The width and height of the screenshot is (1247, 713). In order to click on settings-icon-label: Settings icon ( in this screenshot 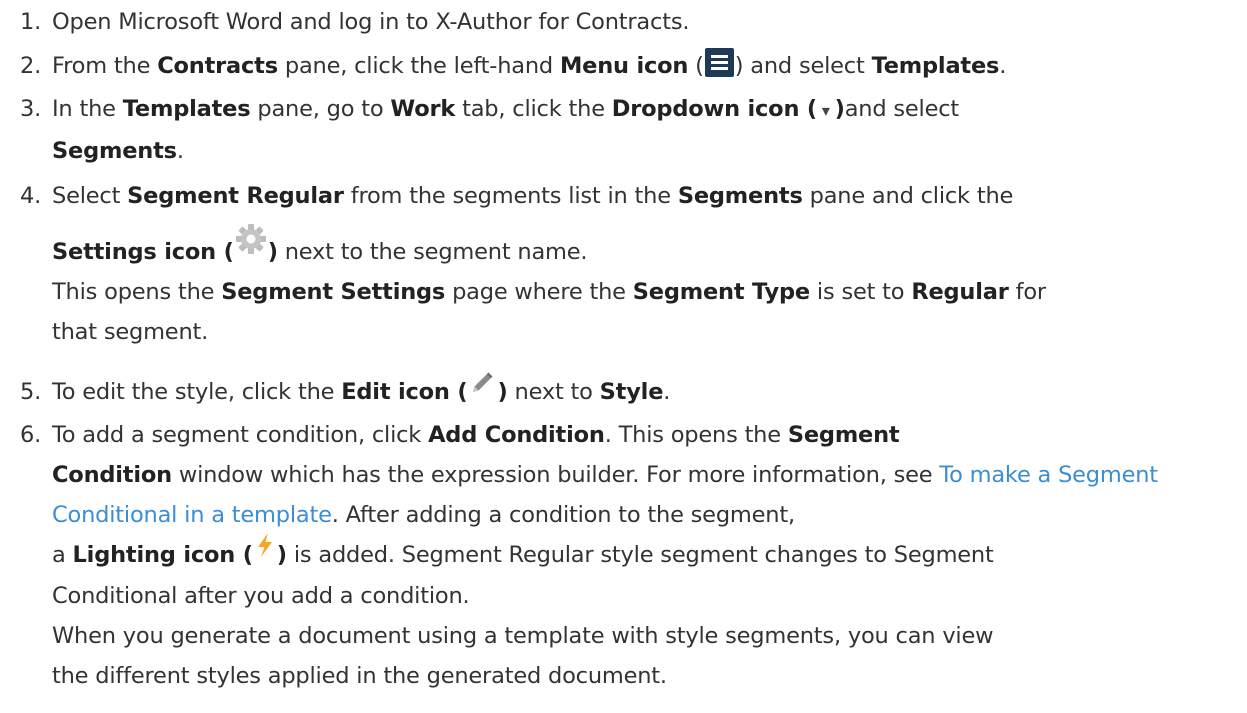, I will do `click(143, 252)`.